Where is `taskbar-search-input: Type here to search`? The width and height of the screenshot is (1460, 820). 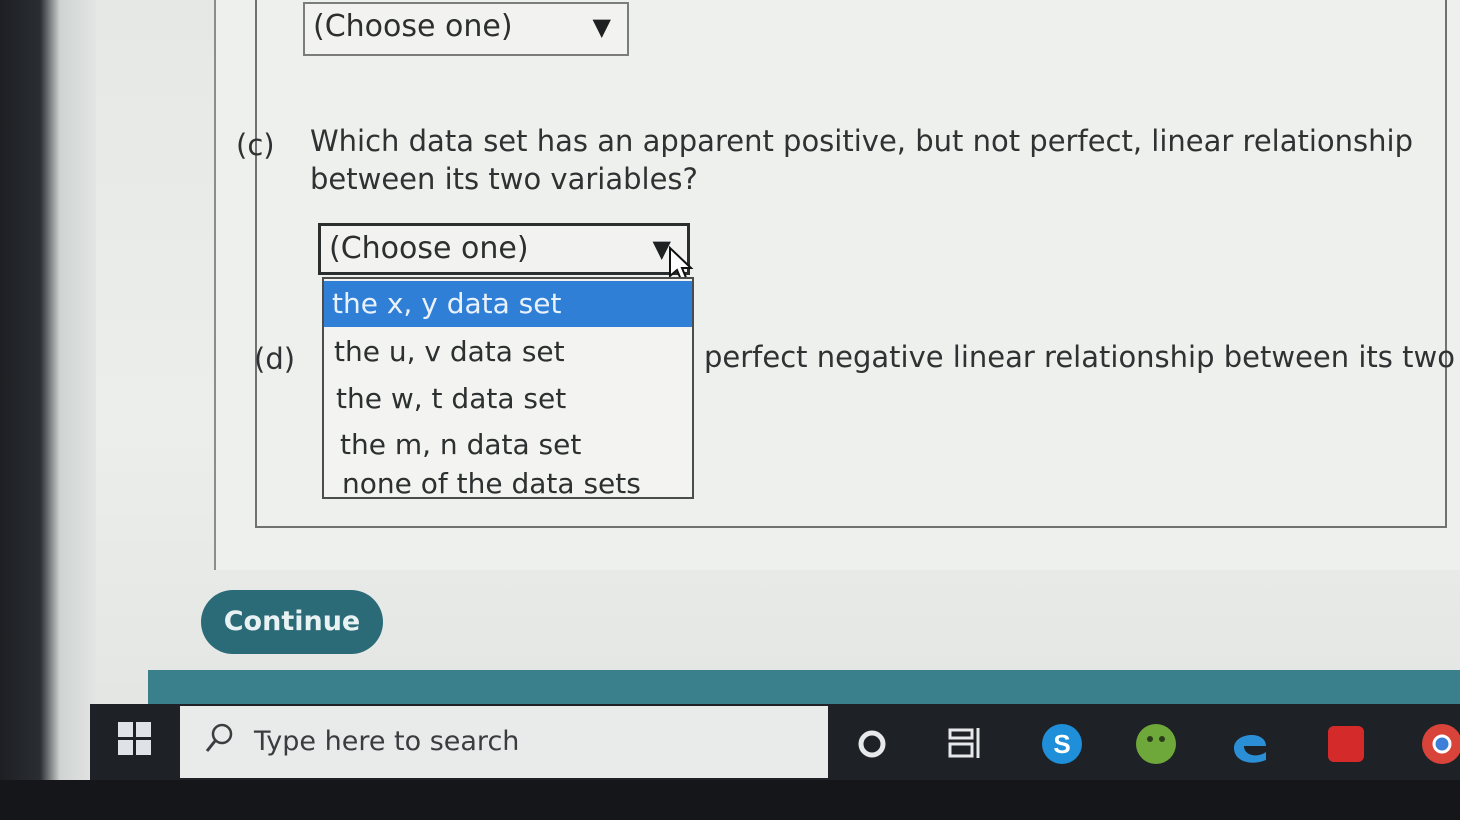
taskbar-search-input: Type here to search is located at coordinates (504, 742).